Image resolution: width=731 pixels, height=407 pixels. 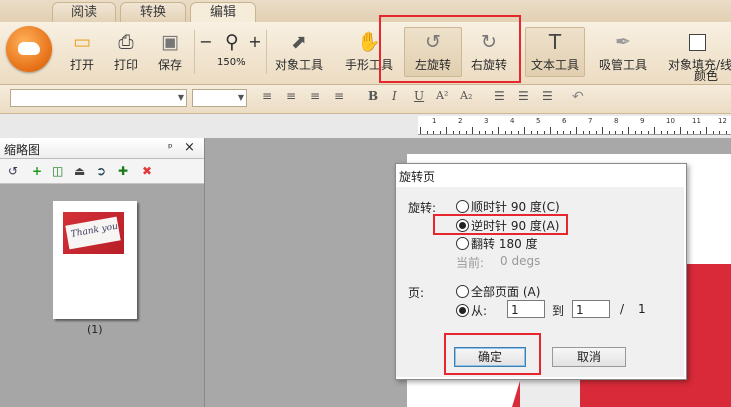 I want to click on print-button: ⎙ 打印, so click(x=126, y=51).